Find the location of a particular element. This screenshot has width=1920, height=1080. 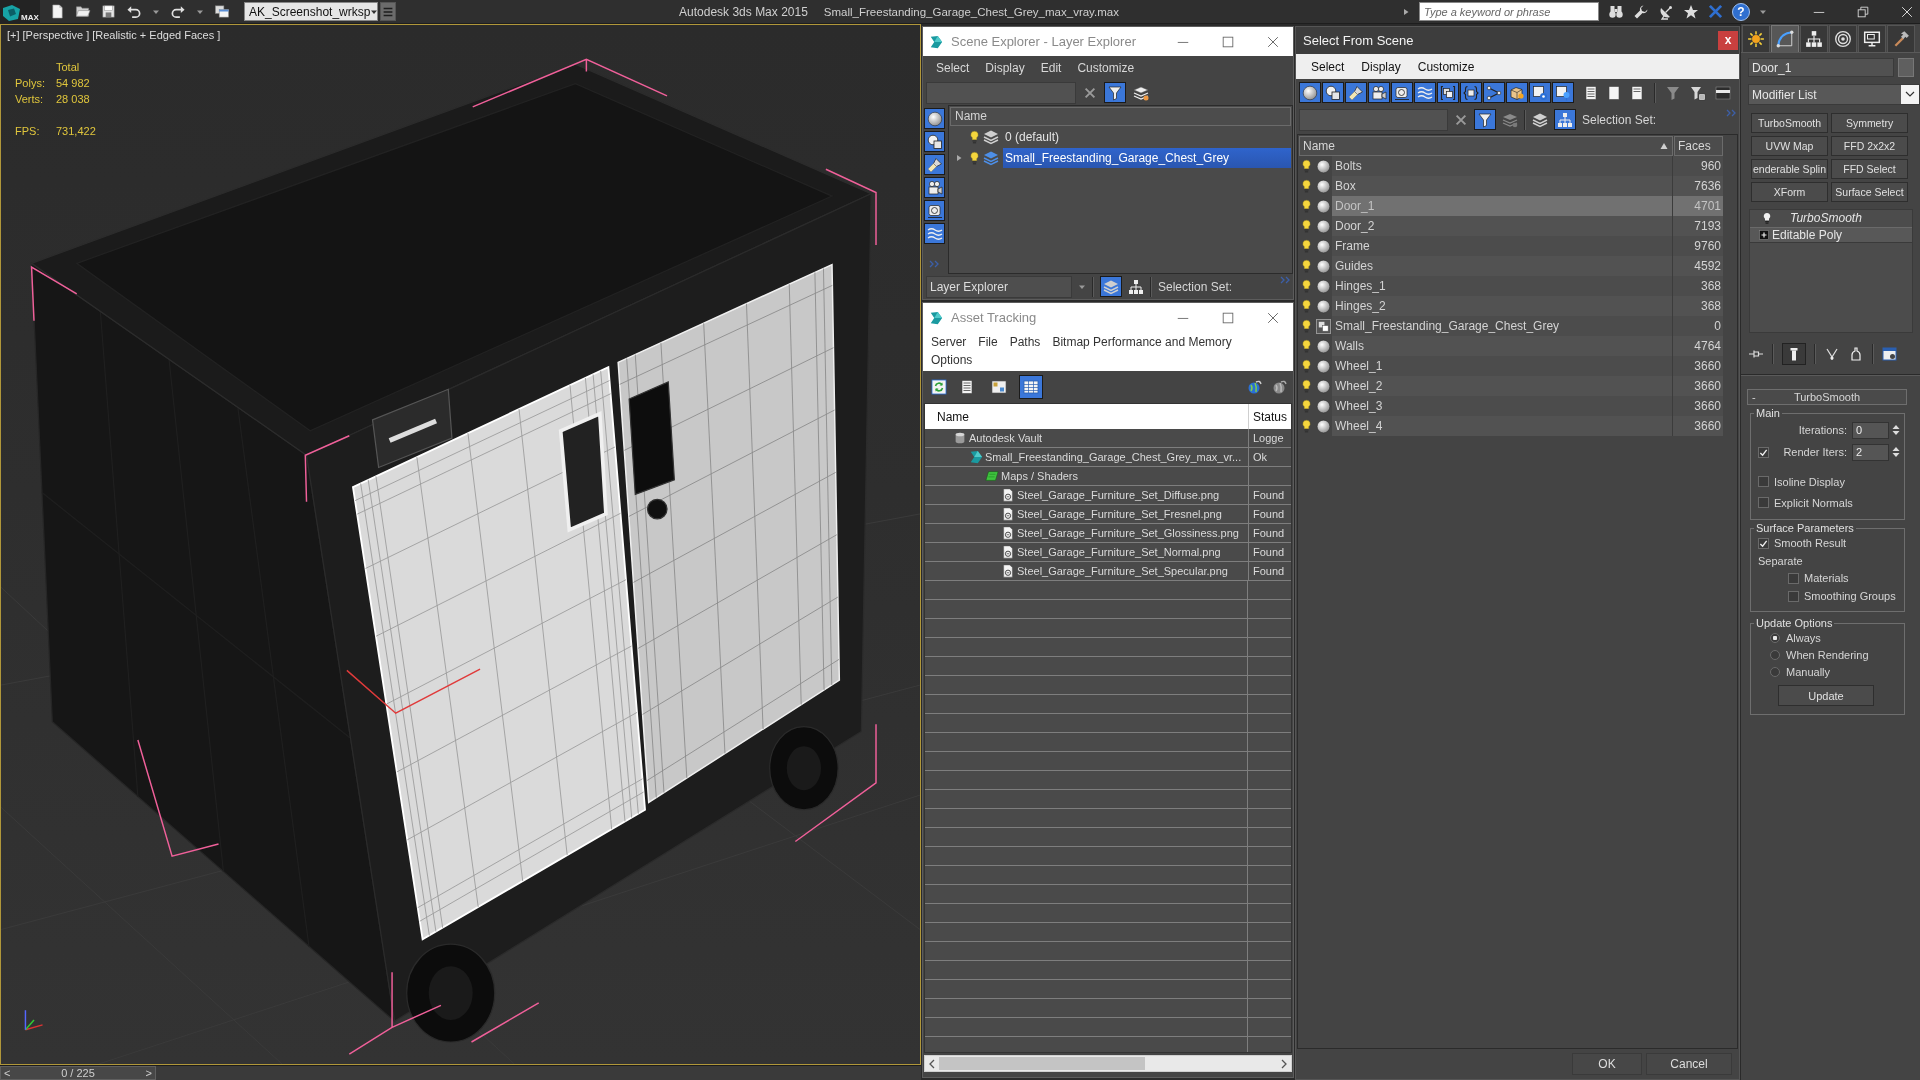

layer-name: Small_Freestanding_Garage_Chest_Grey is located at coordinates (1147, 158).